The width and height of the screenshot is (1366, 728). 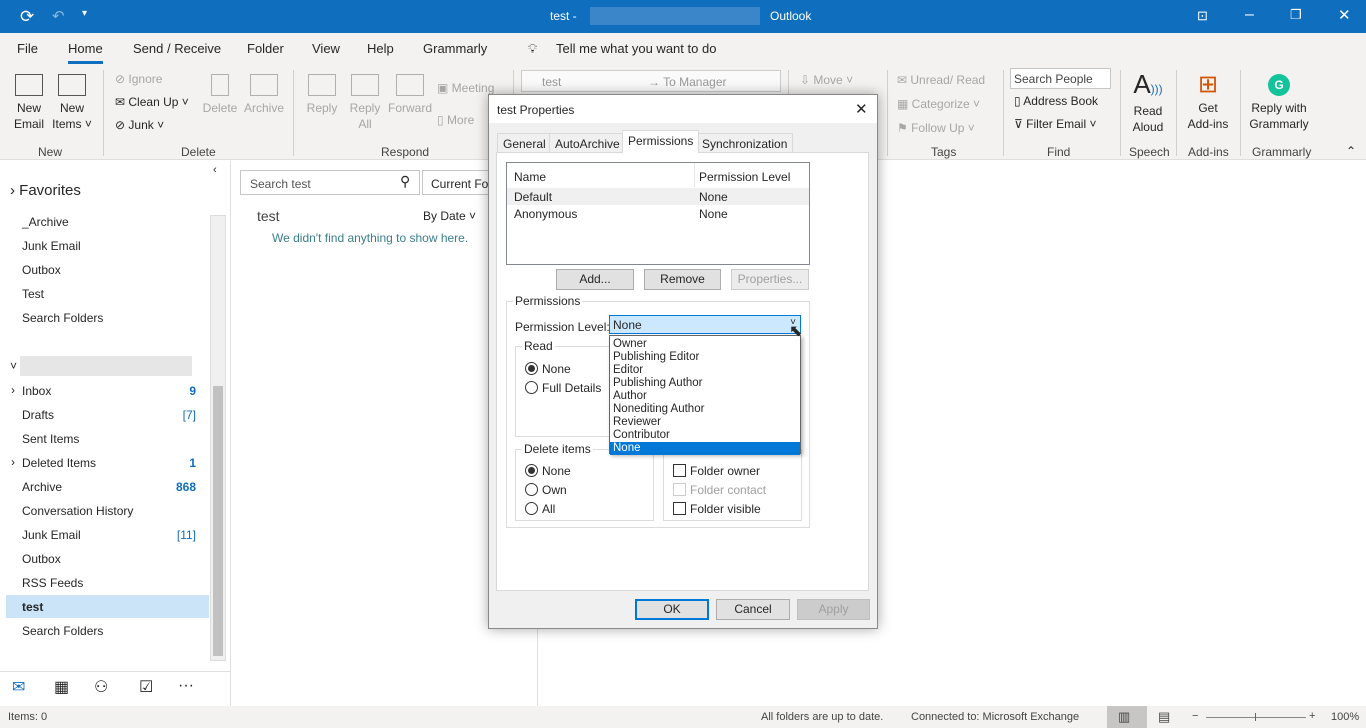 What do you see at coordinates (717, 509) in the screenshot?
I see `folder-visible-checkbox: Folder visible` at bounding box center [717, 509].